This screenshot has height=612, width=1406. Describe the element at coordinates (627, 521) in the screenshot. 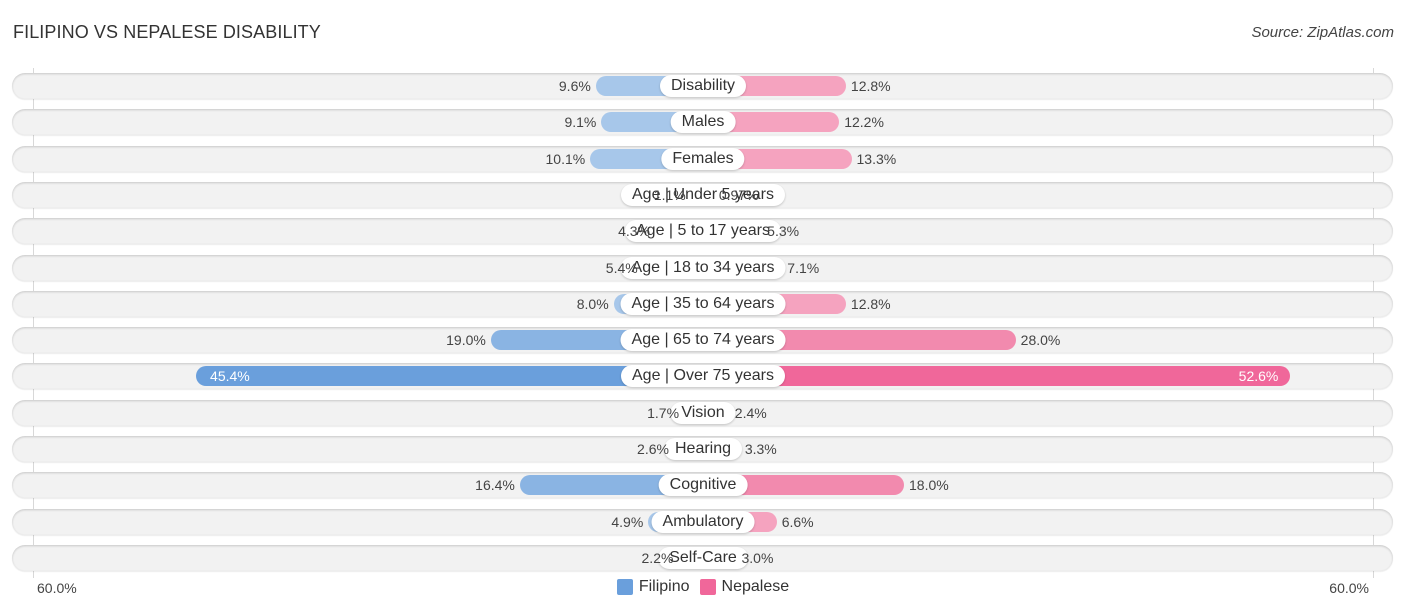

I see `value-label-filipino: 4.9%` at that location.